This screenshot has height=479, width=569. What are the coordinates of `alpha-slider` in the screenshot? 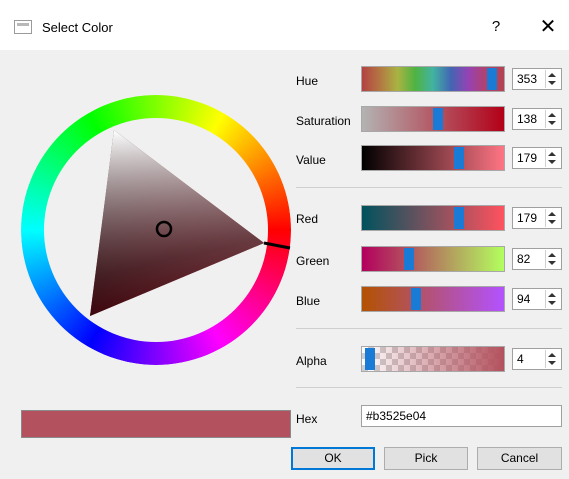 It's located at (433, 359).